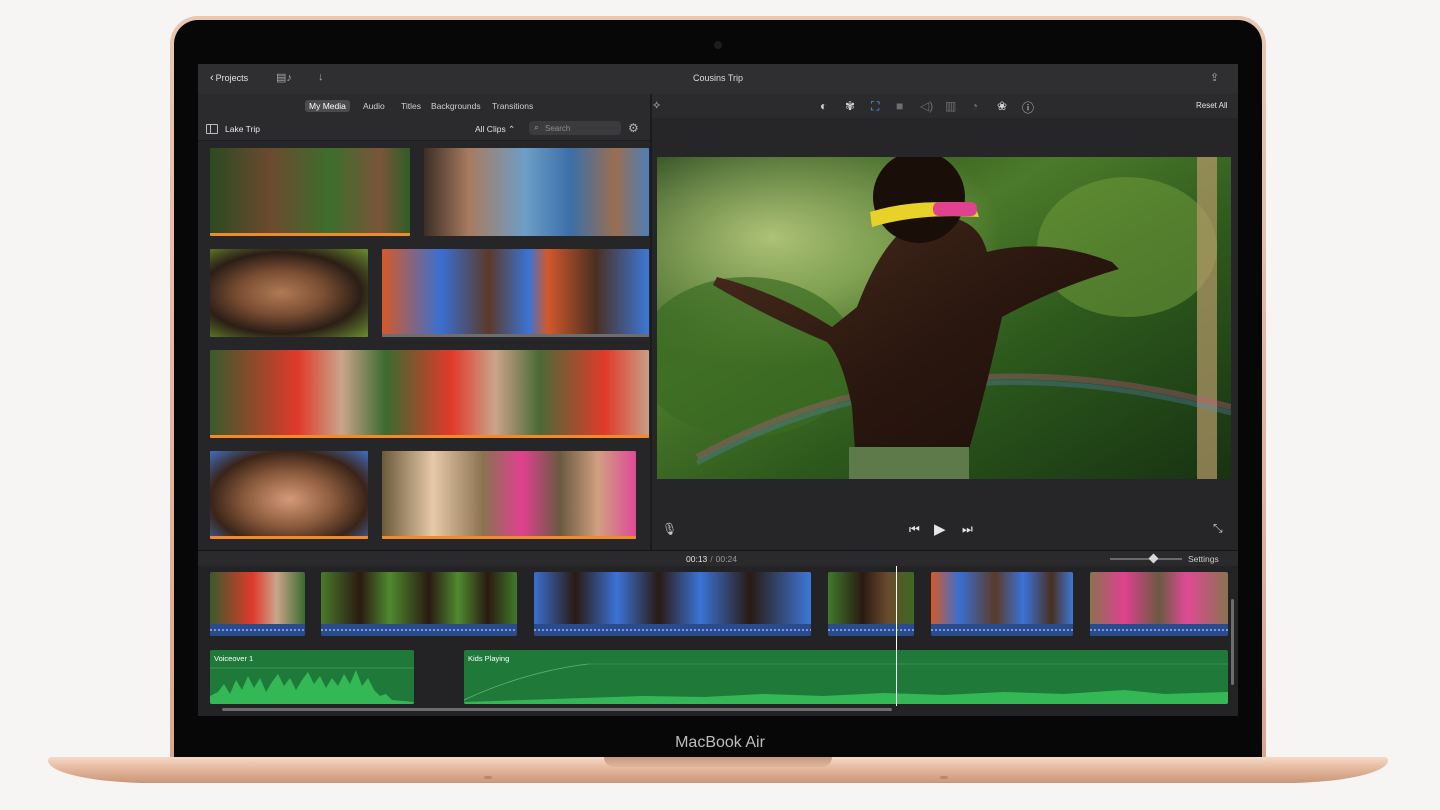 This screenshot has height=810, width=1440. I want to click on action-menu-icon: ⚙, so click(633, 128).